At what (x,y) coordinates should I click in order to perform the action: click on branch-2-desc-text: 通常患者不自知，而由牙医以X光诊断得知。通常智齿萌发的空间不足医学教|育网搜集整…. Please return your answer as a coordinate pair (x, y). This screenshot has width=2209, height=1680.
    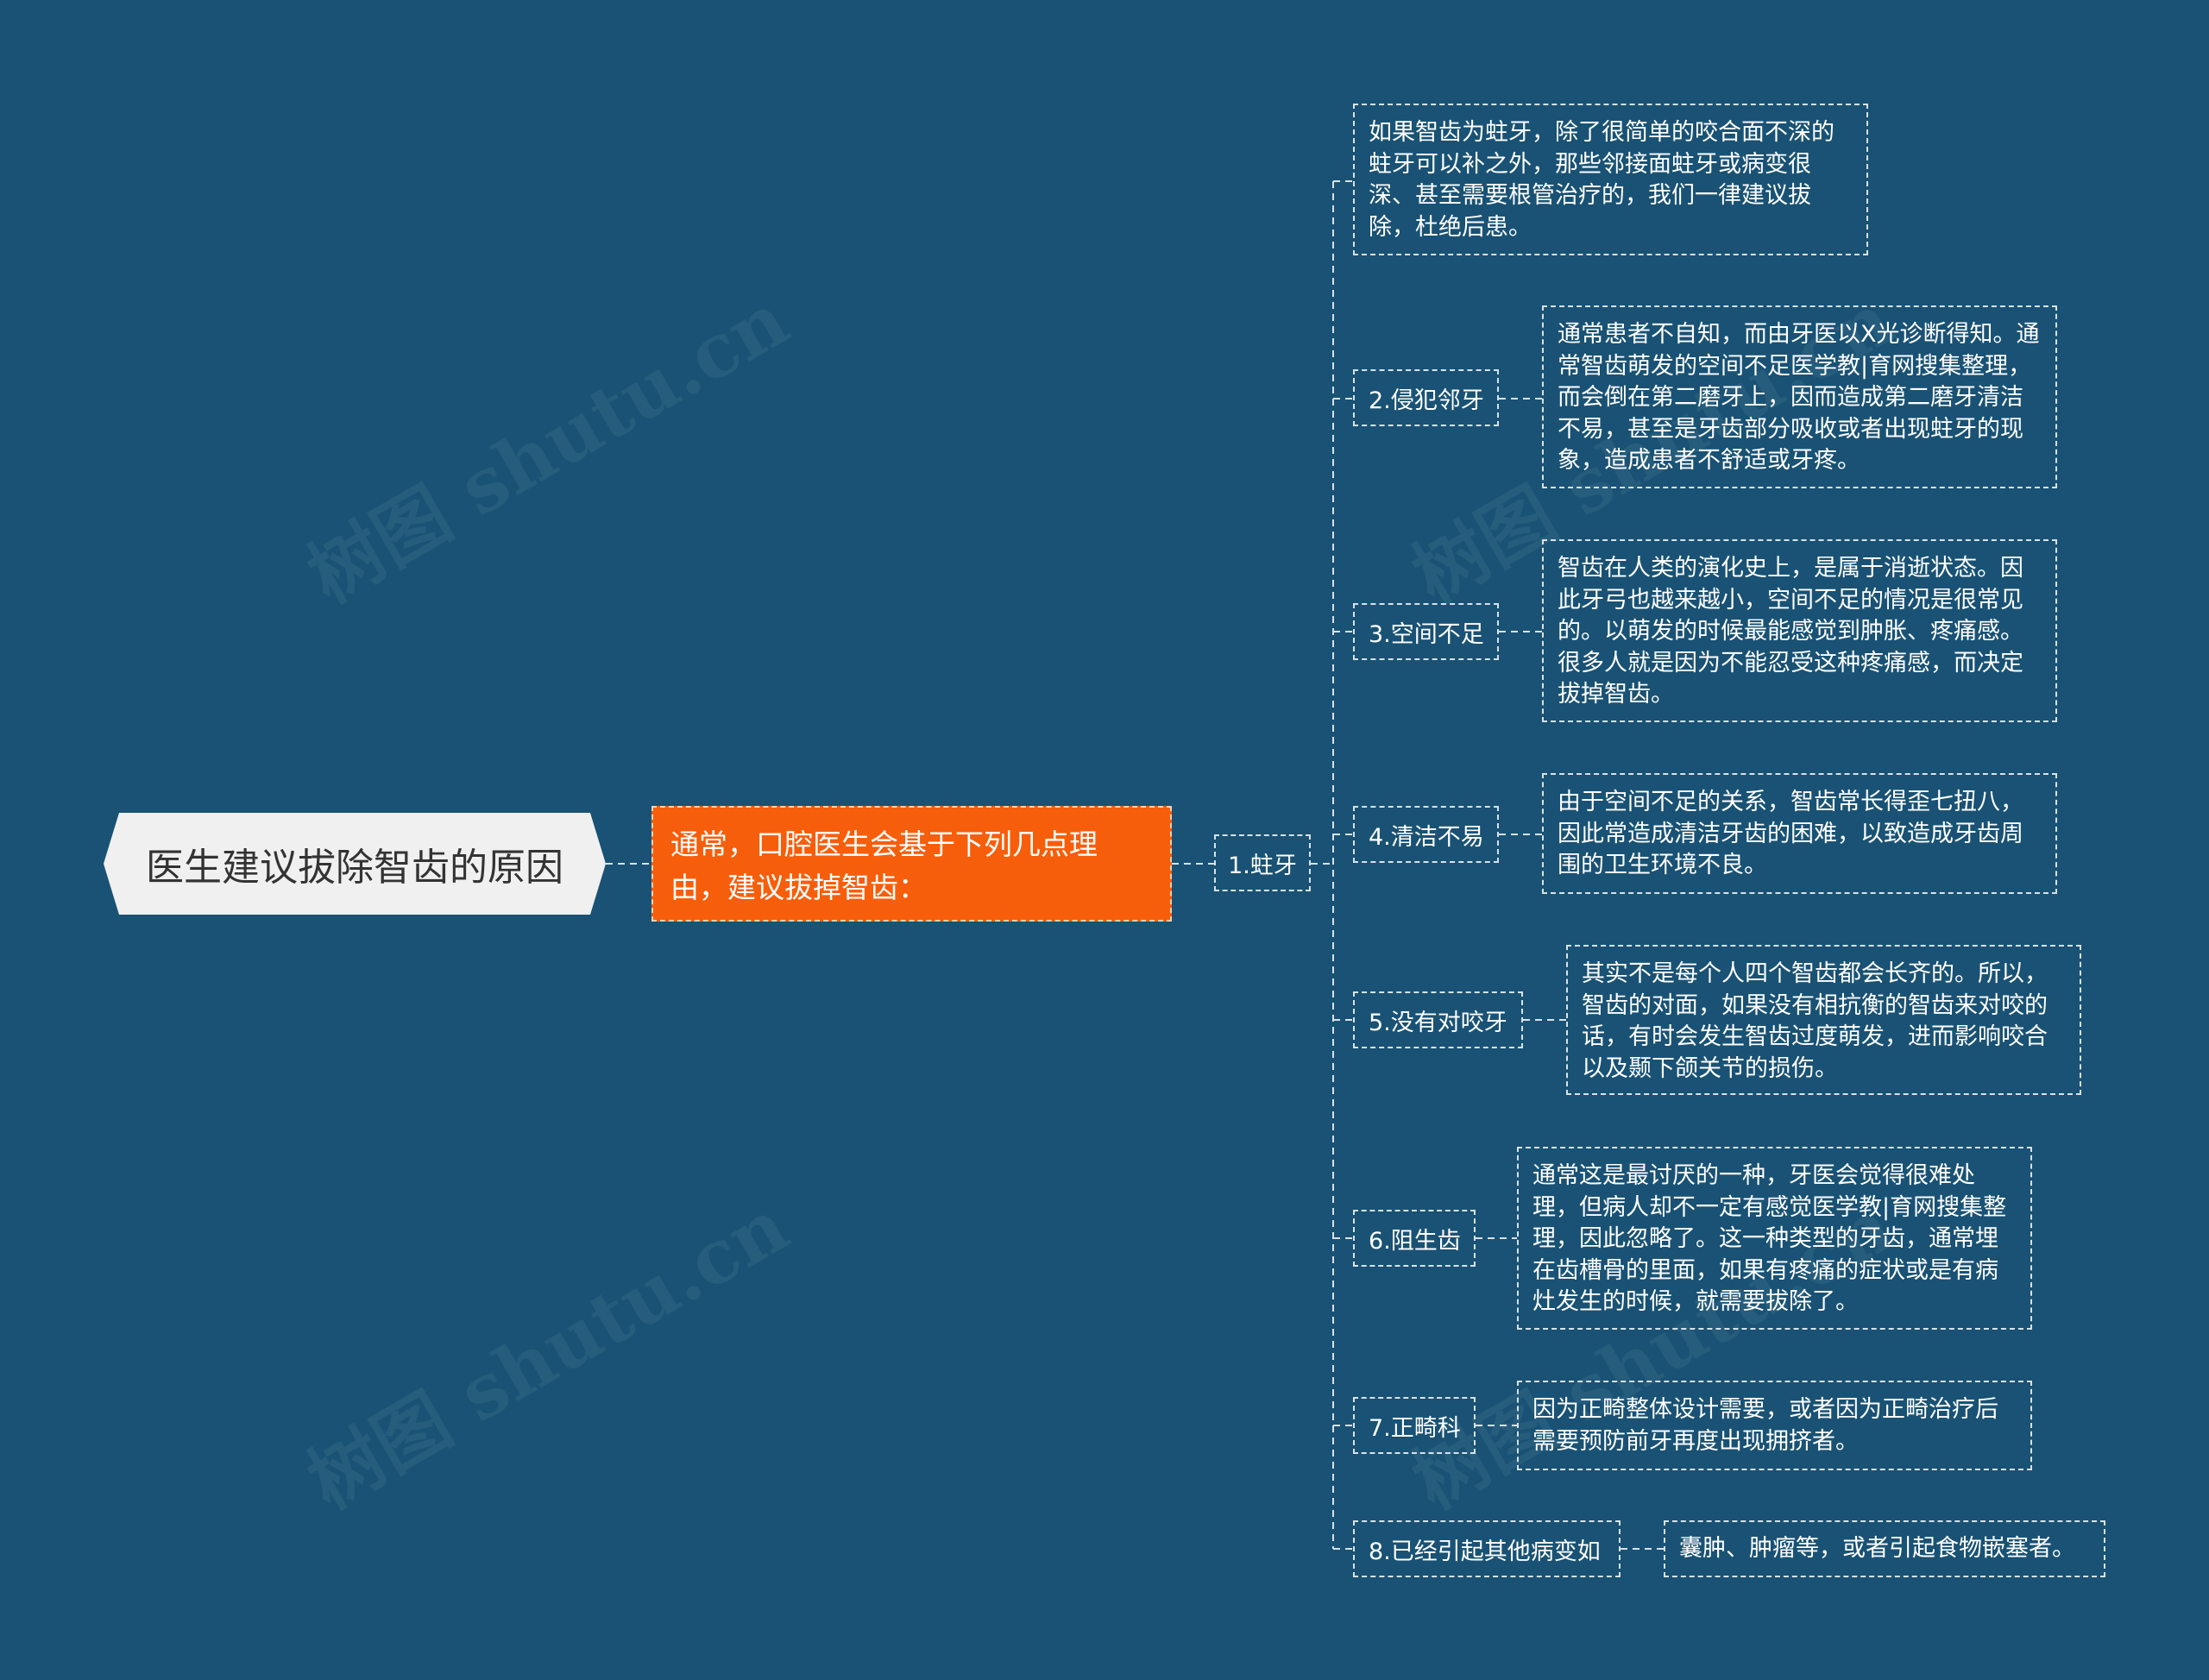
    Looking at the image, I should click on (1799, 397).